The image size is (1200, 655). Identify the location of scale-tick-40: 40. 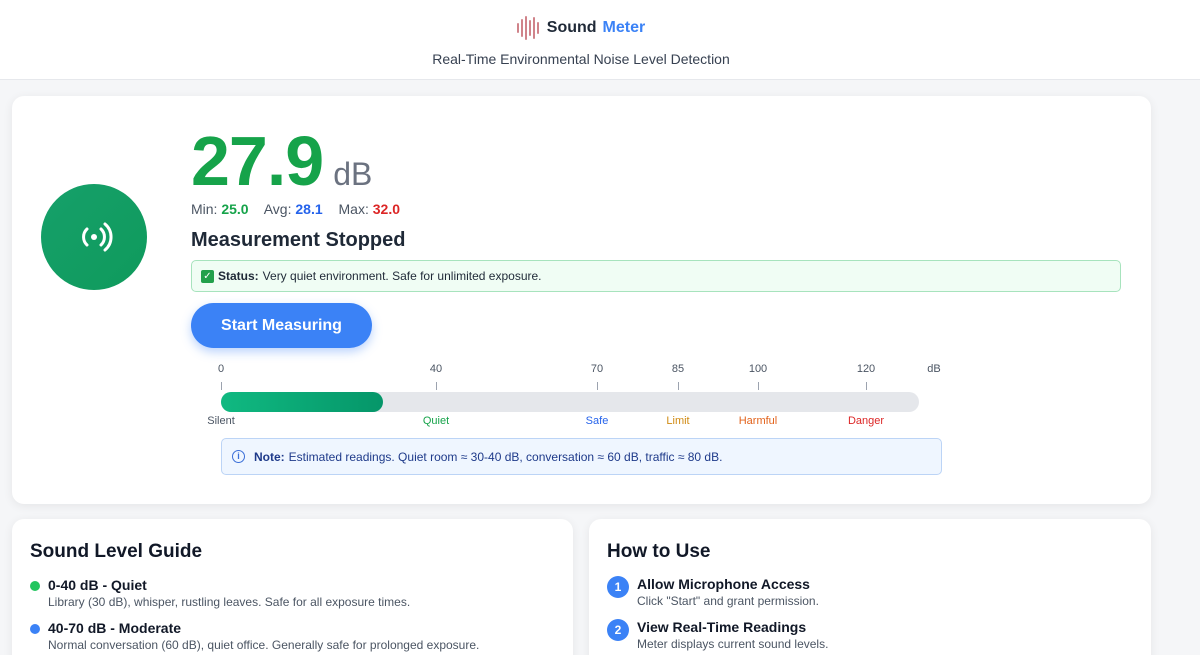
(436, 369).